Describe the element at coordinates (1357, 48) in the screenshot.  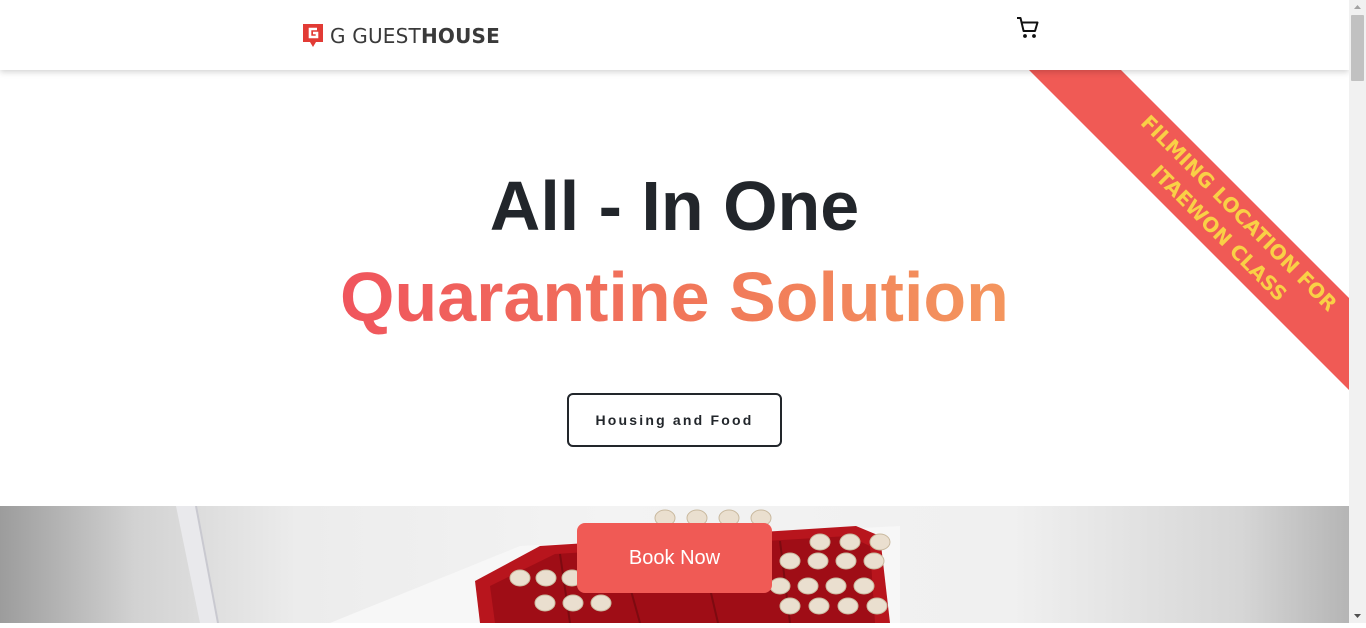
I see `scrollbar-thumb` at that location.